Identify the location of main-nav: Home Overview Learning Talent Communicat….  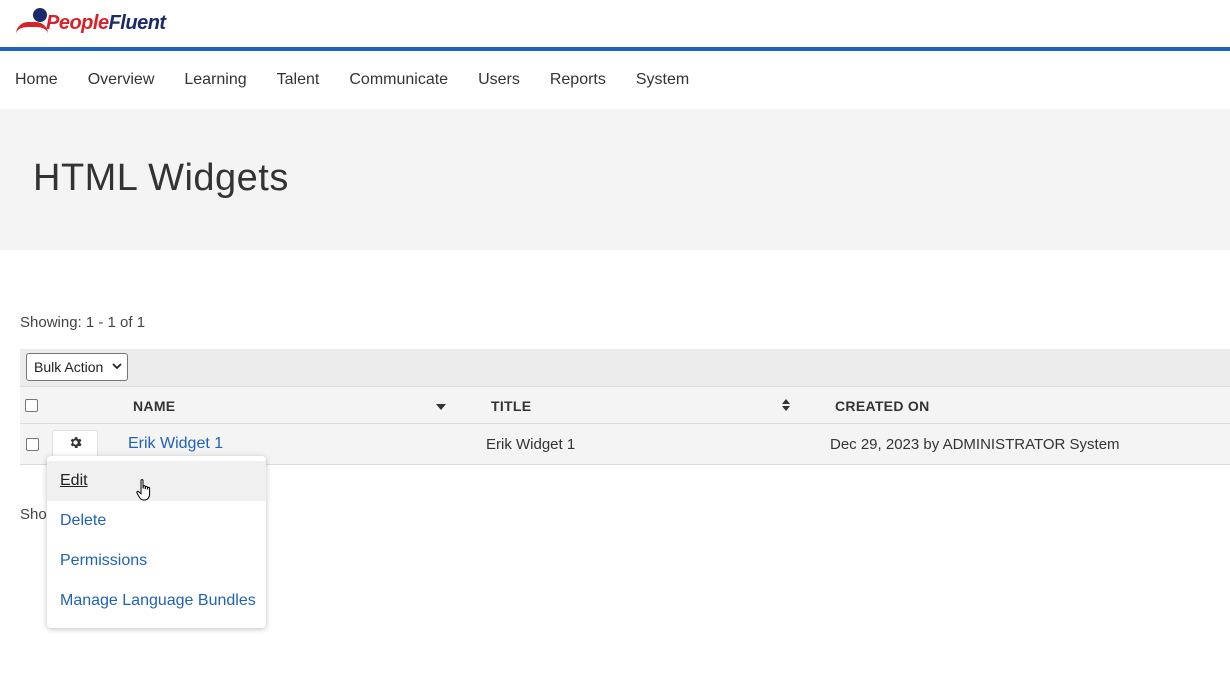
(615, 80).